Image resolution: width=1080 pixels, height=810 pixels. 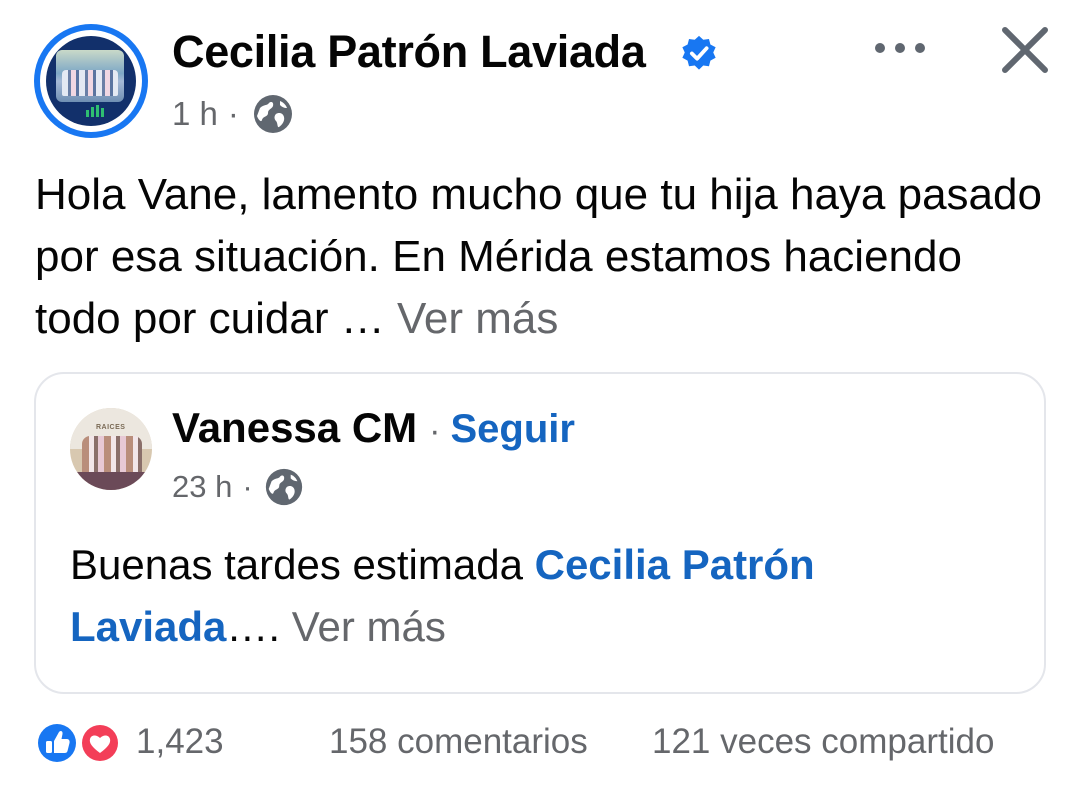 I want to click on avatar-image, so click(x=91, y=81).